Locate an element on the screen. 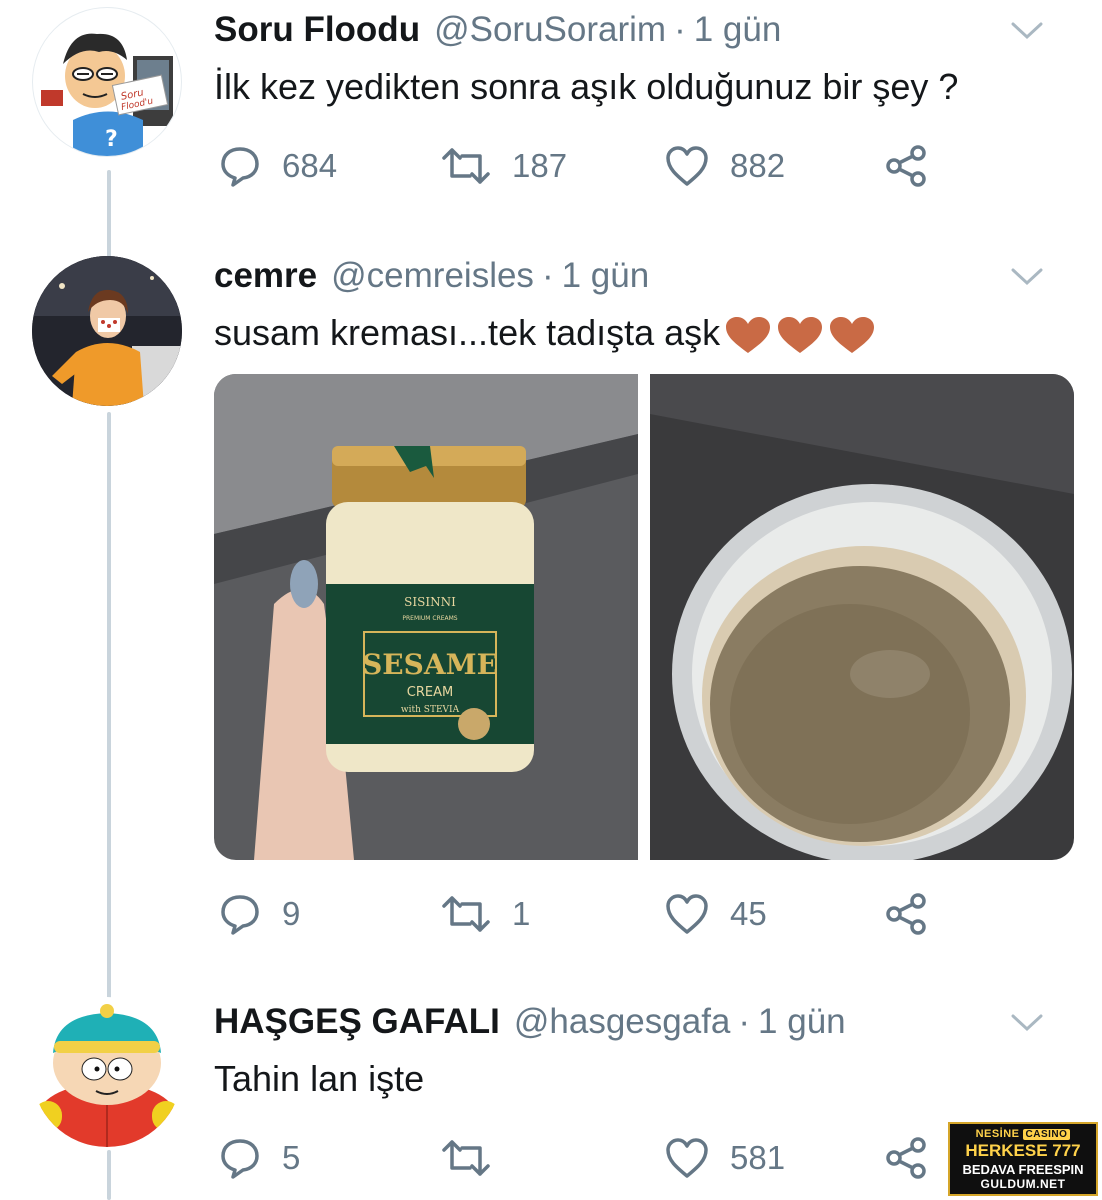  jar-title: SESAME is located at coordinates (430, 664).